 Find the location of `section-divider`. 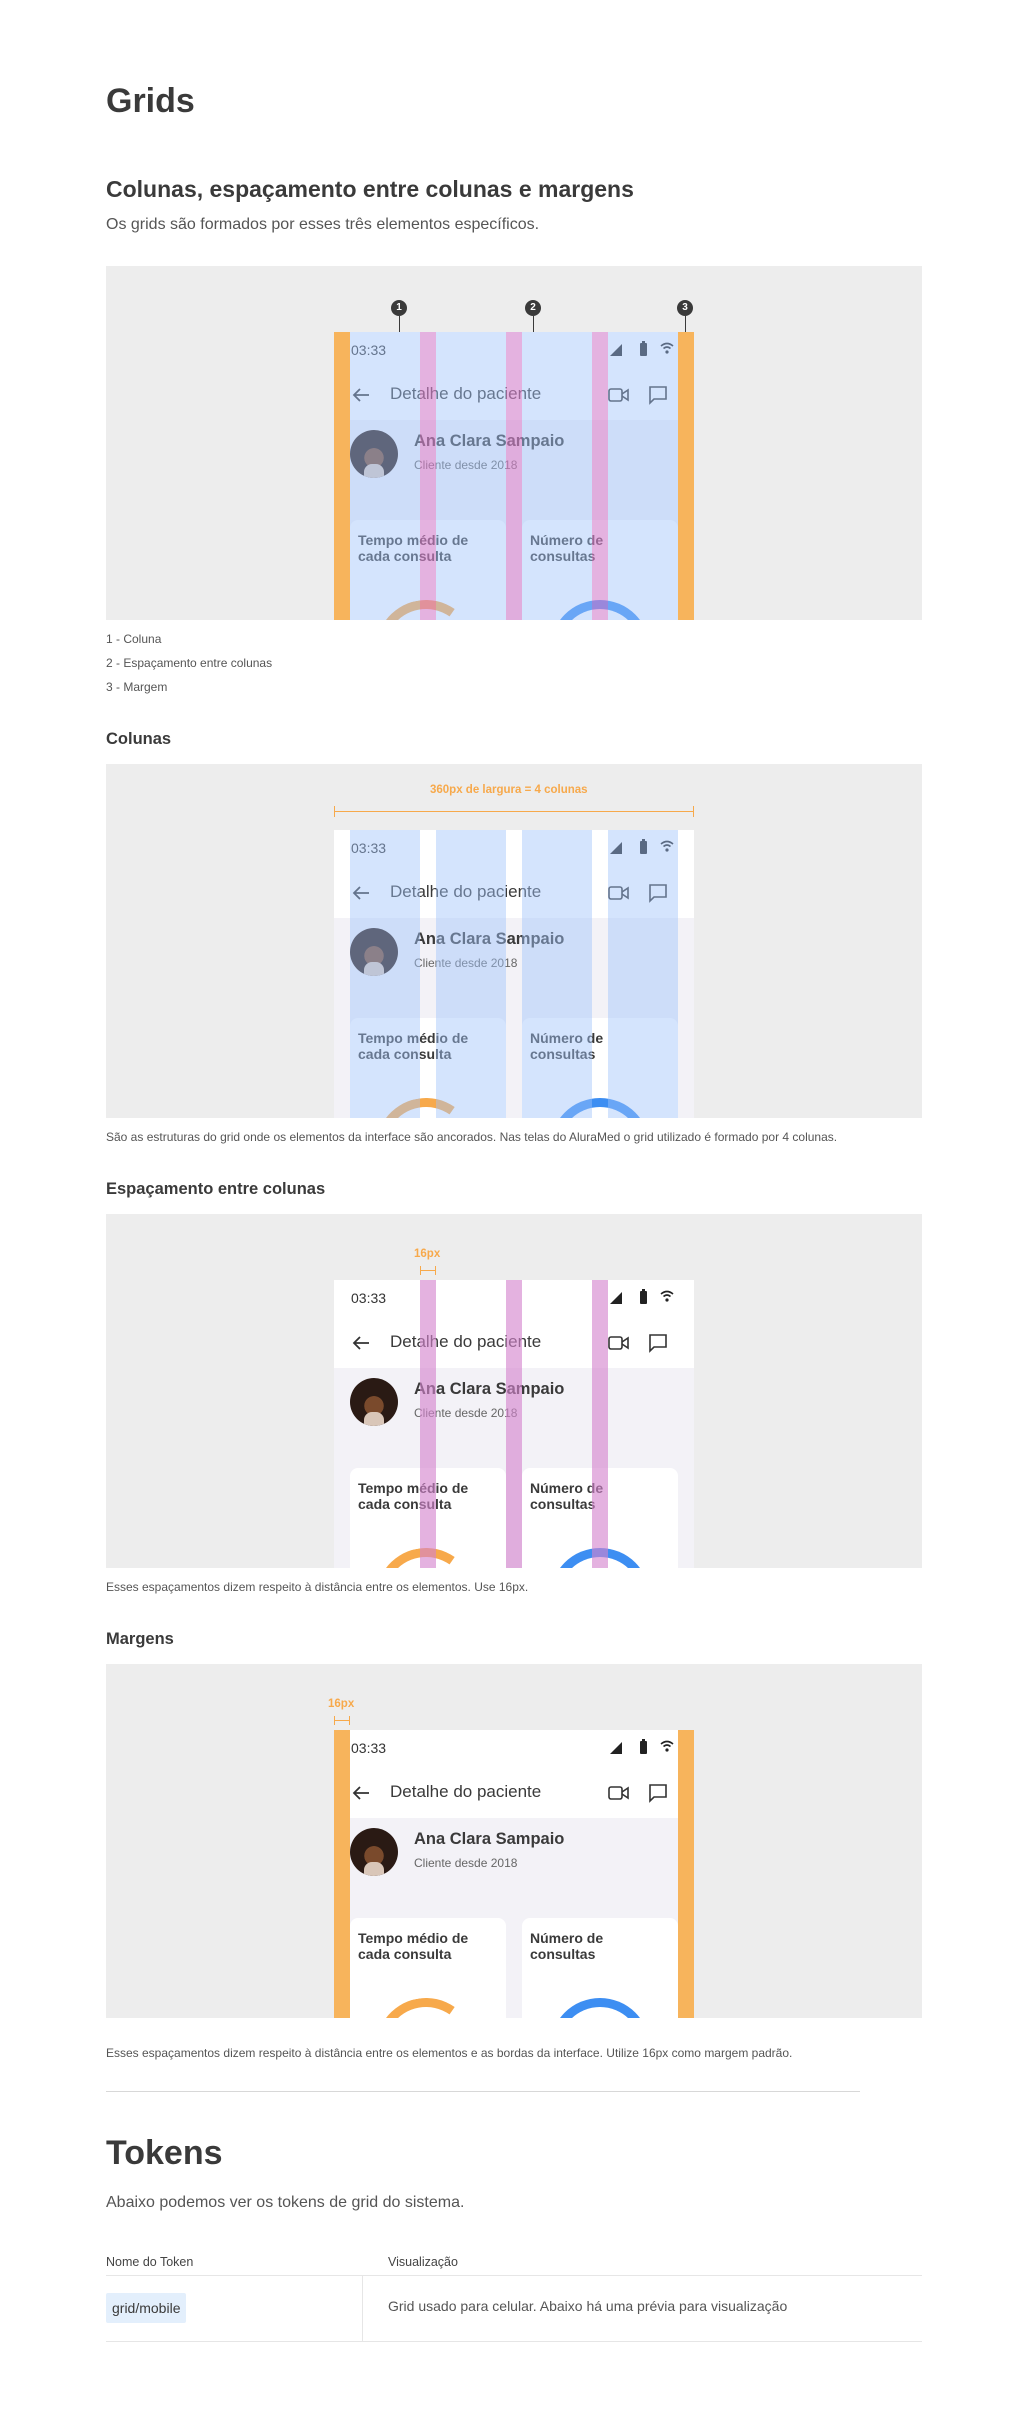

section-divider is located at coordinates (483, 2091).